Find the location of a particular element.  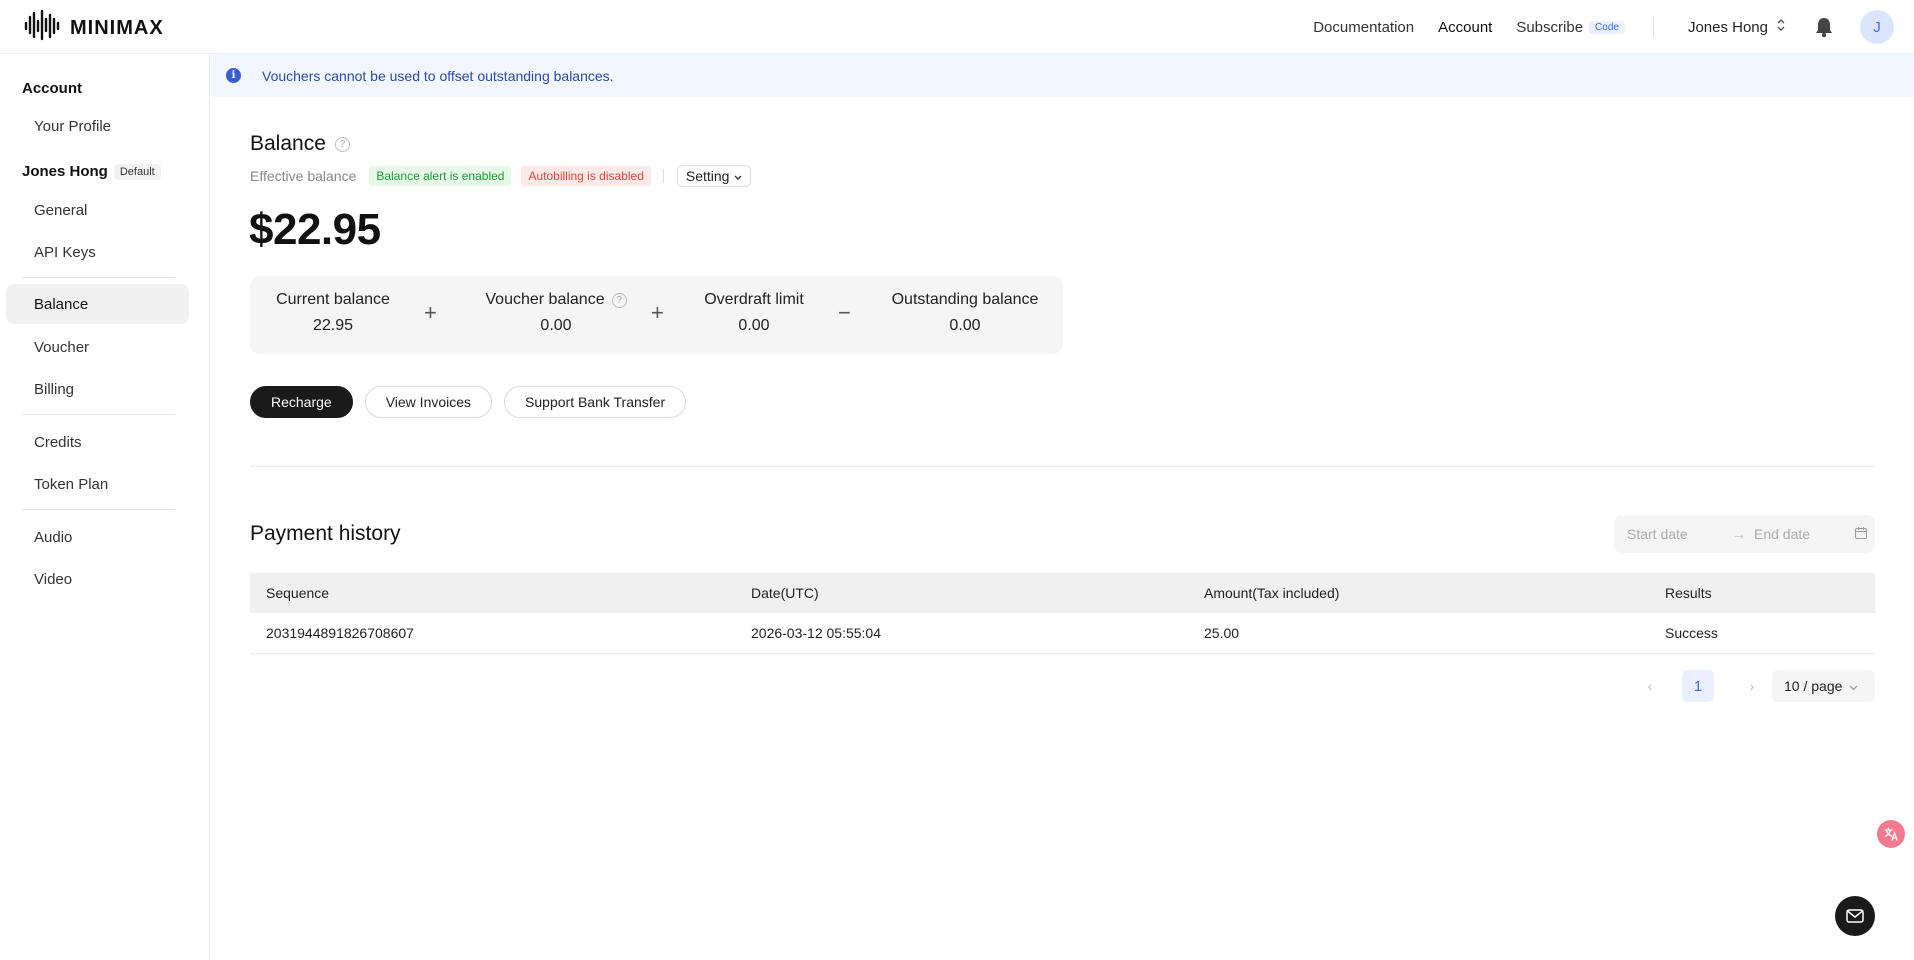

brand-logo: MINIMAX is located at coordinates (94, 28).